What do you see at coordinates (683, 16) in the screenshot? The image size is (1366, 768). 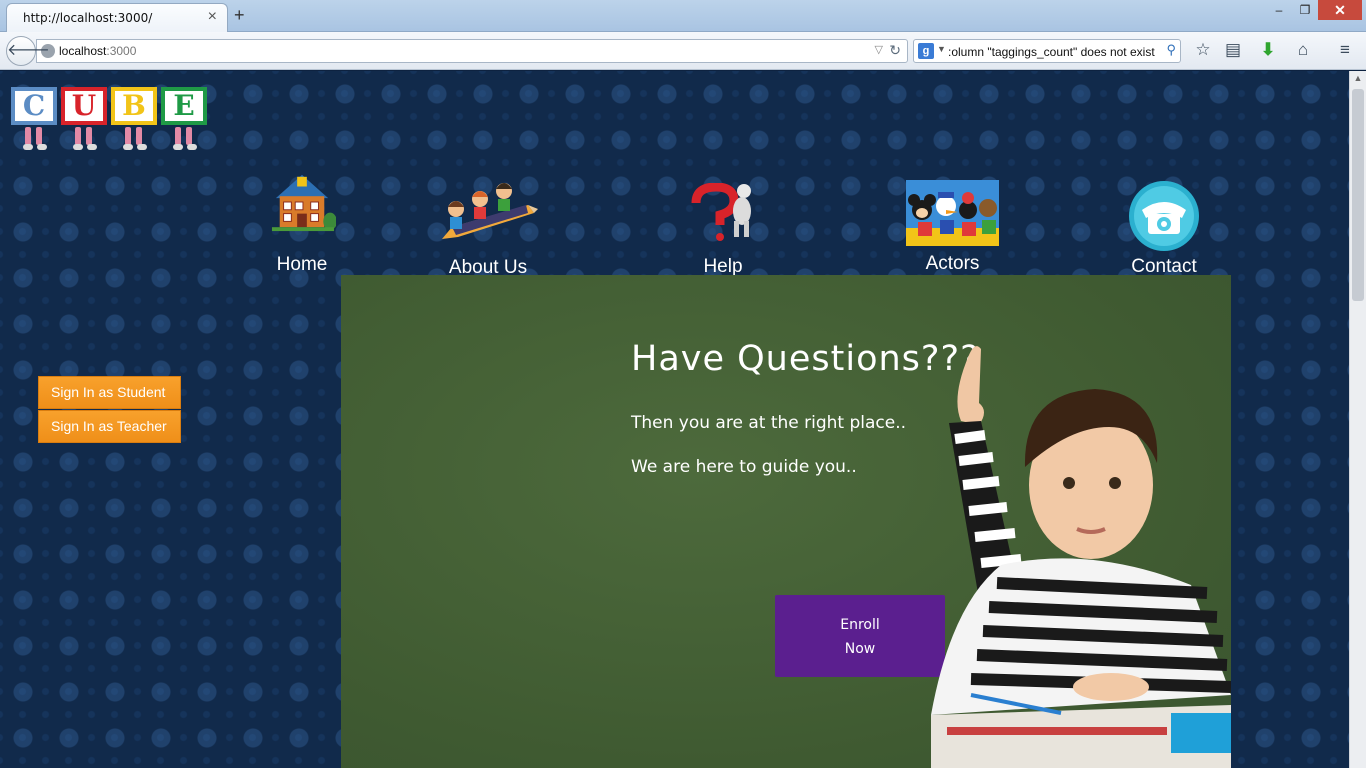 I see `tab-strip: http://localhost:3000/ × + – ❐ ✕` at bounding box center [683, 16].